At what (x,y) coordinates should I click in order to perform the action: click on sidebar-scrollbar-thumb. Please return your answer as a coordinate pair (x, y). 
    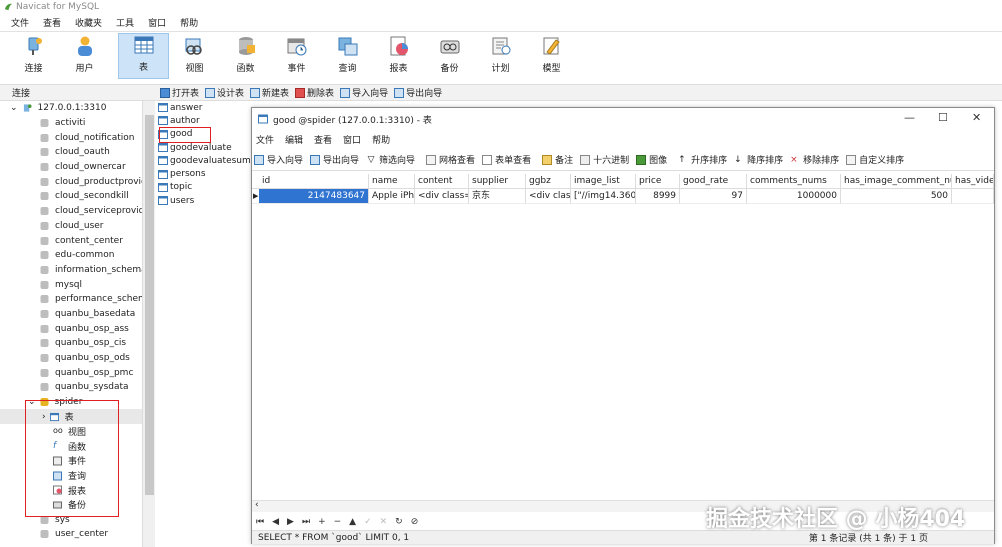
    Looking at the image, I should click on (149, 305).